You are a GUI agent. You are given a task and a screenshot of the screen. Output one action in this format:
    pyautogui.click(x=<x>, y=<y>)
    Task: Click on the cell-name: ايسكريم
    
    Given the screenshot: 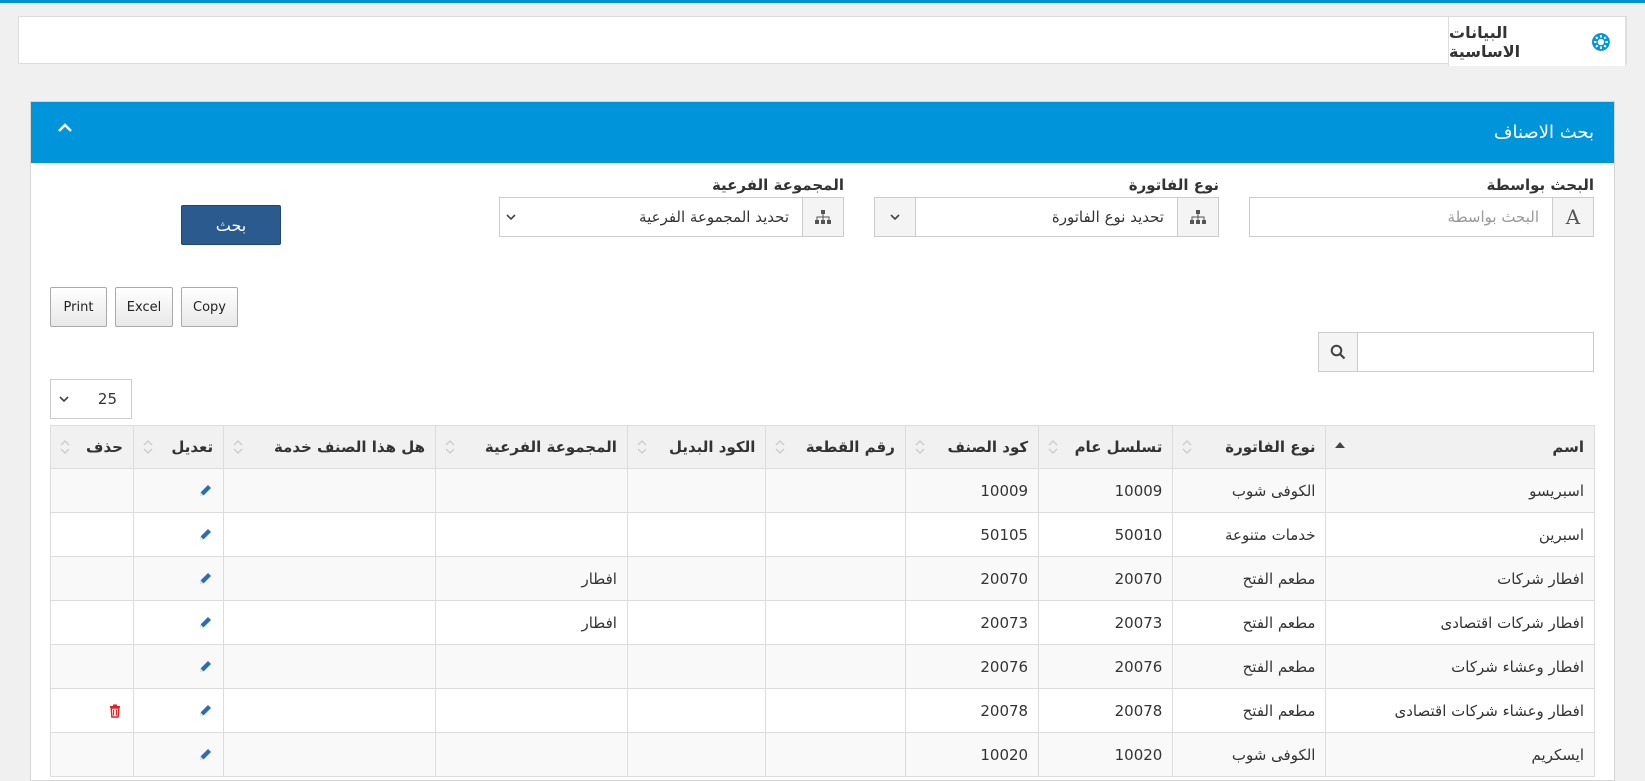 What is the action you would take?
    pyautogui.click(x=1460, y=754)
    